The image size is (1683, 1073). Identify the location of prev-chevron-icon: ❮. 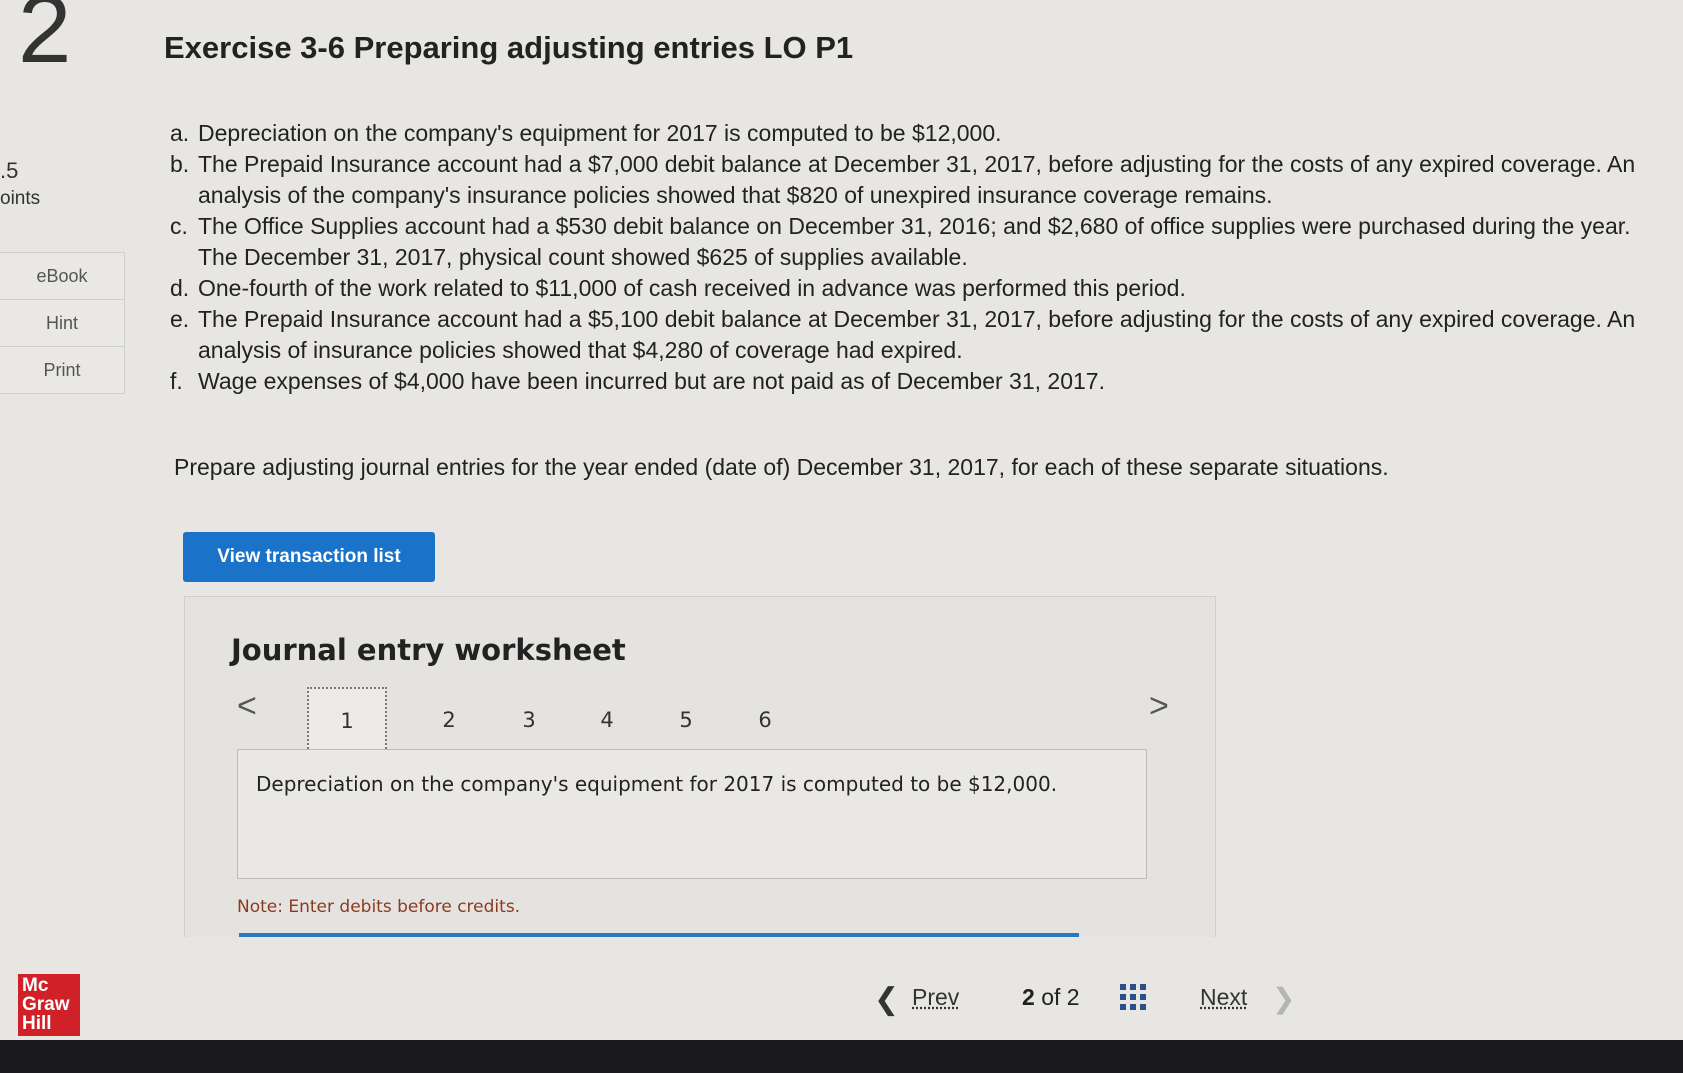
(886, 999).